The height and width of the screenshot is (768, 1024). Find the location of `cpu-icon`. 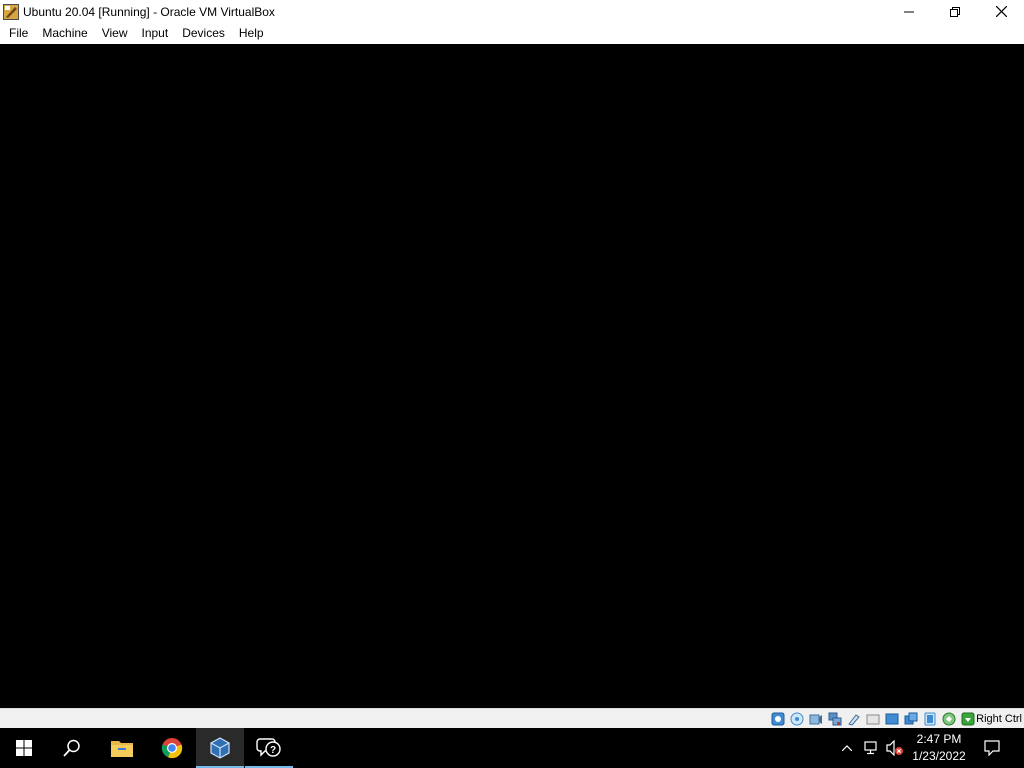

cpu-icon is located at coordinates (949, 719).